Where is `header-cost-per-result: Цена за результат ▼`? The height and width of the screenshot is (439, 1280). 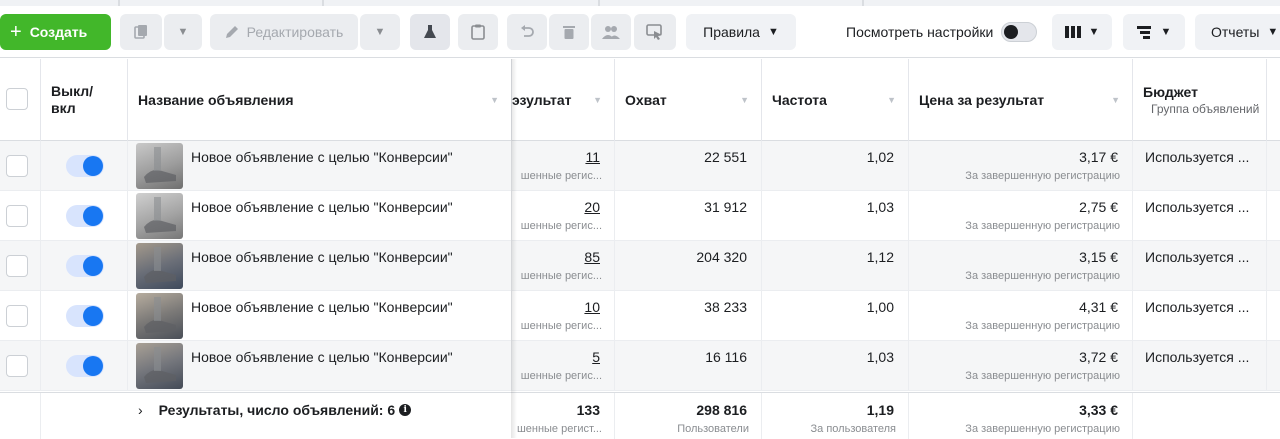
header-cost-per-result: Цена за результат ▼ is located at coordinates (1021, 100).